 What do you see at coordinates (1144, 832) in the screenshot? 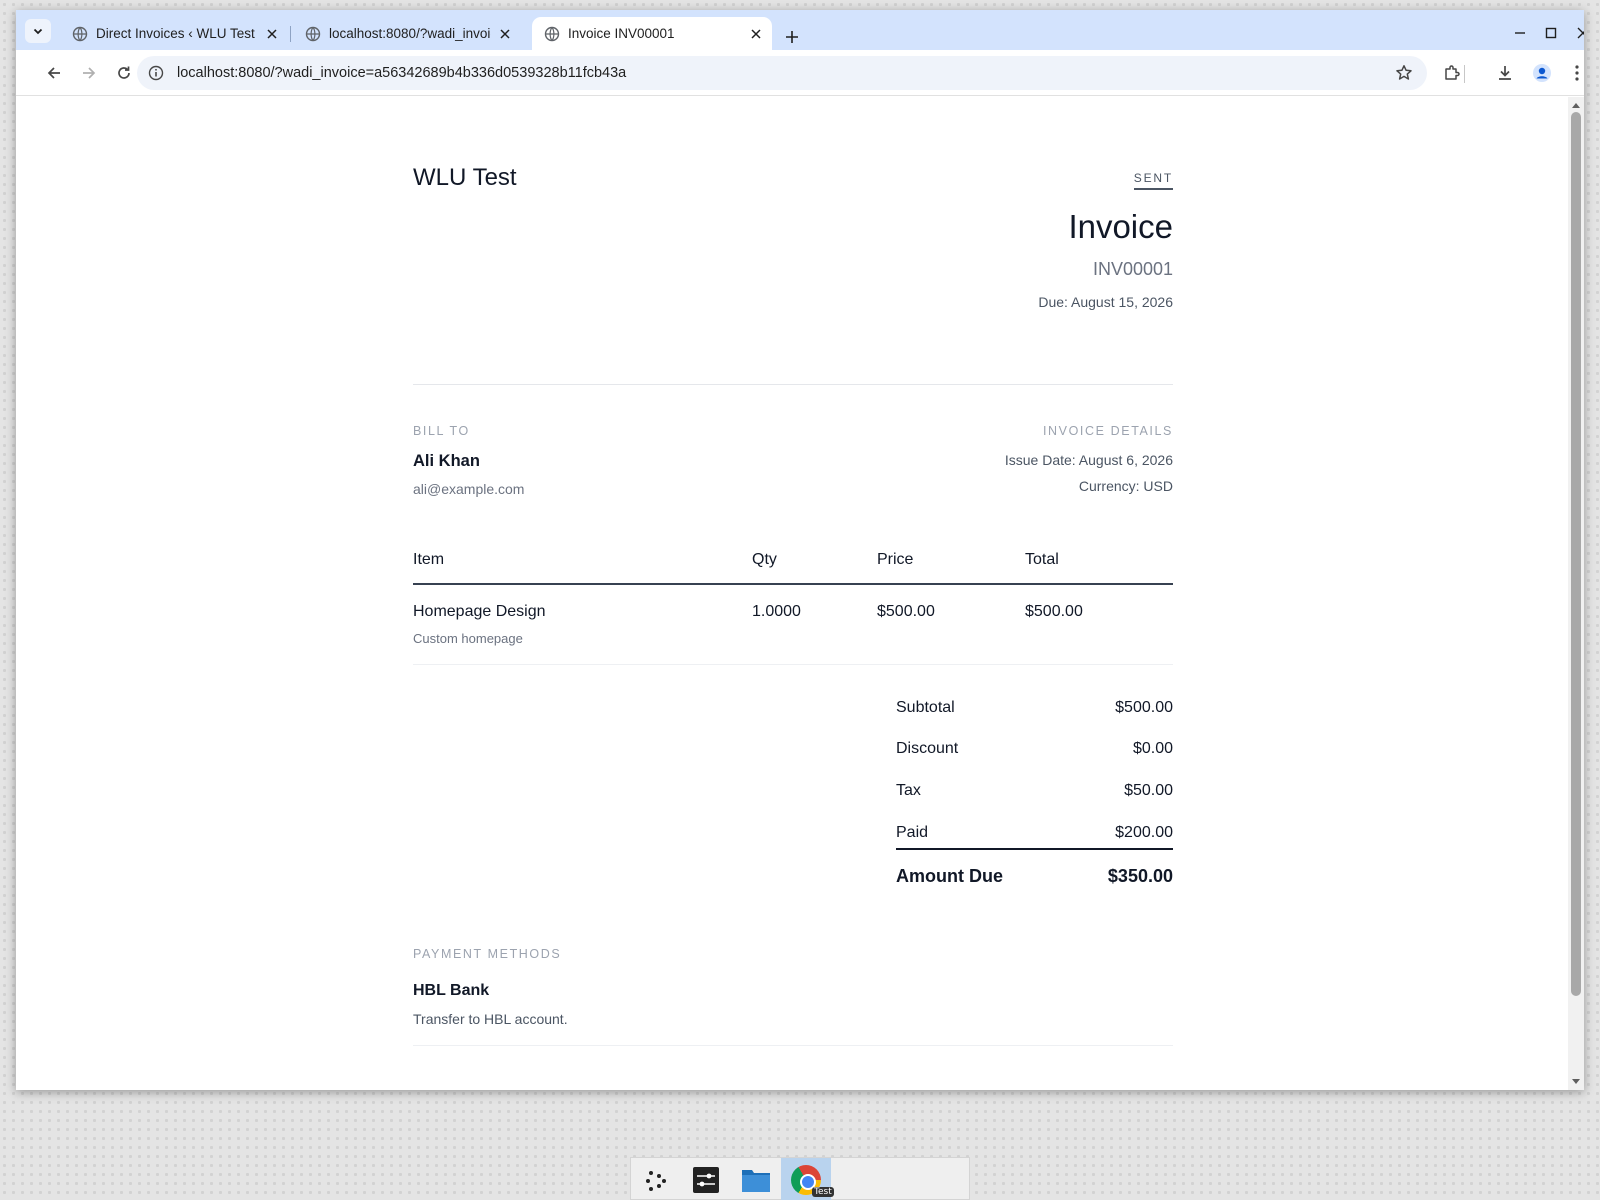
I see `paid-value: $200.00` at bounding box center [1144, 832].